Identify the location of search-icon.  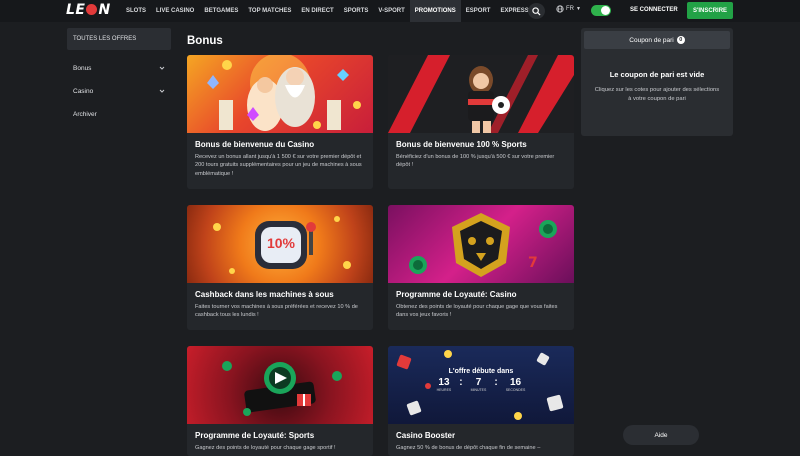
(536, 11).